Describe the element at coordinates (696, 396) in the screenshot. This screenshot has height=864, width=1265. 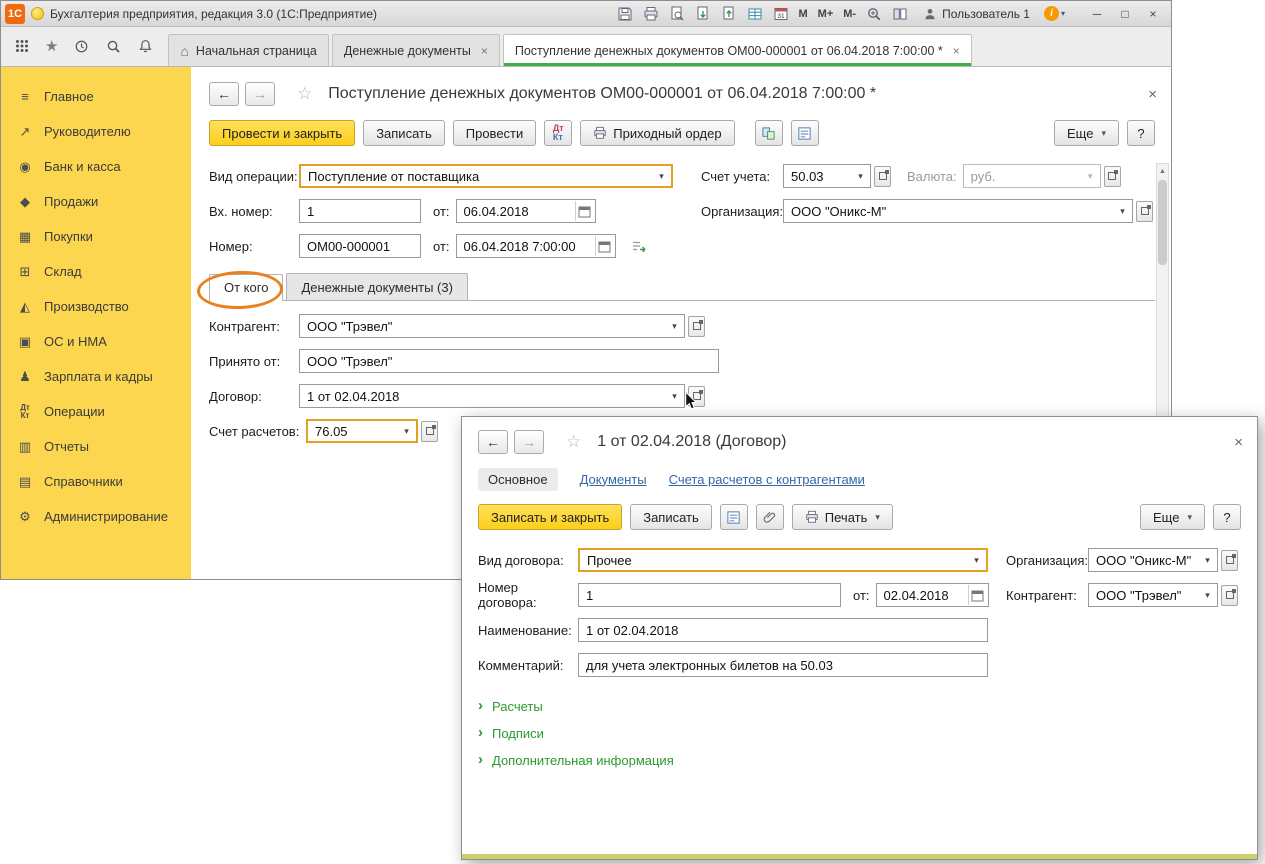
I see `contract-open-button` at that location.